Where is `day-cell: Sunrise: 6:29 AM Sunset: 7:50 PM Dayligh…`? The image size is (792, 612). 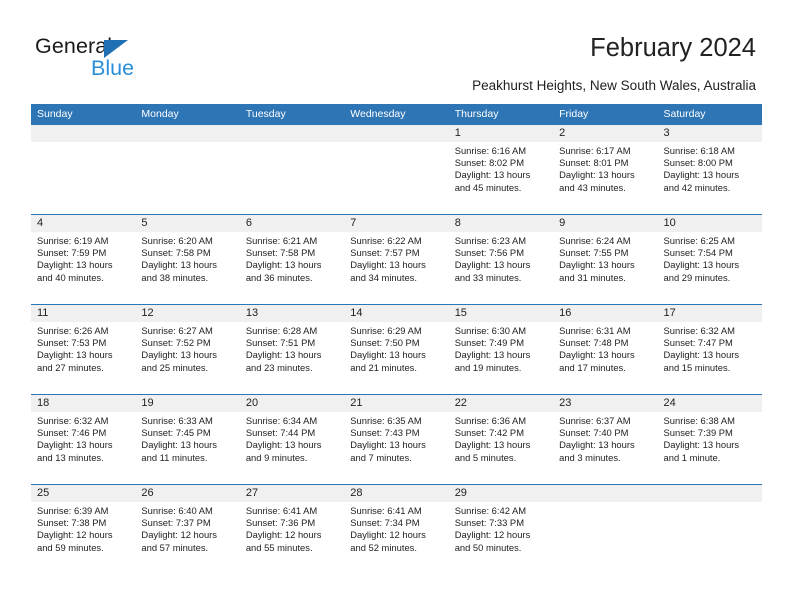
day-cell: Sunrise: 6:29 AM Sunset: 7:50 PM Dayligh… is located at coordinates (396, 358).